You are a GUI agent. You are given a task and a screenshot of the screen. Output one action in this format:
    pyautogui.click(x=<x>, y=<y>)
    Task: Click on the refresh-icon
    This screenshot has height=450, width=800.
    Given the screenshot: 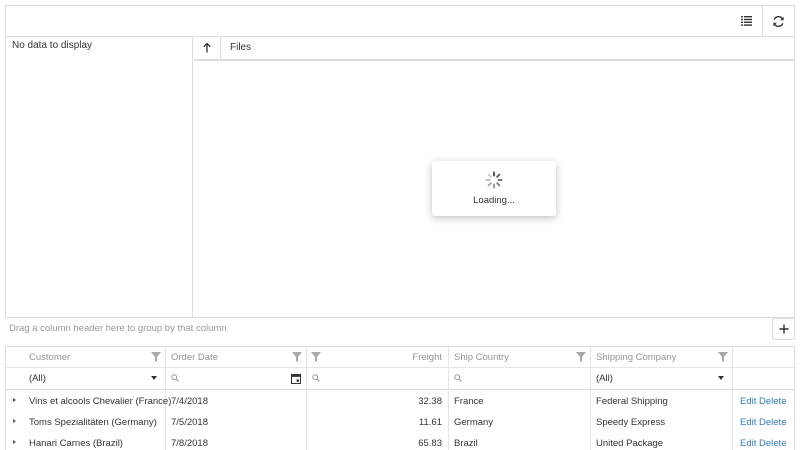 What is the action you would take?
    pyautogui.click(x=778, y=21)
    